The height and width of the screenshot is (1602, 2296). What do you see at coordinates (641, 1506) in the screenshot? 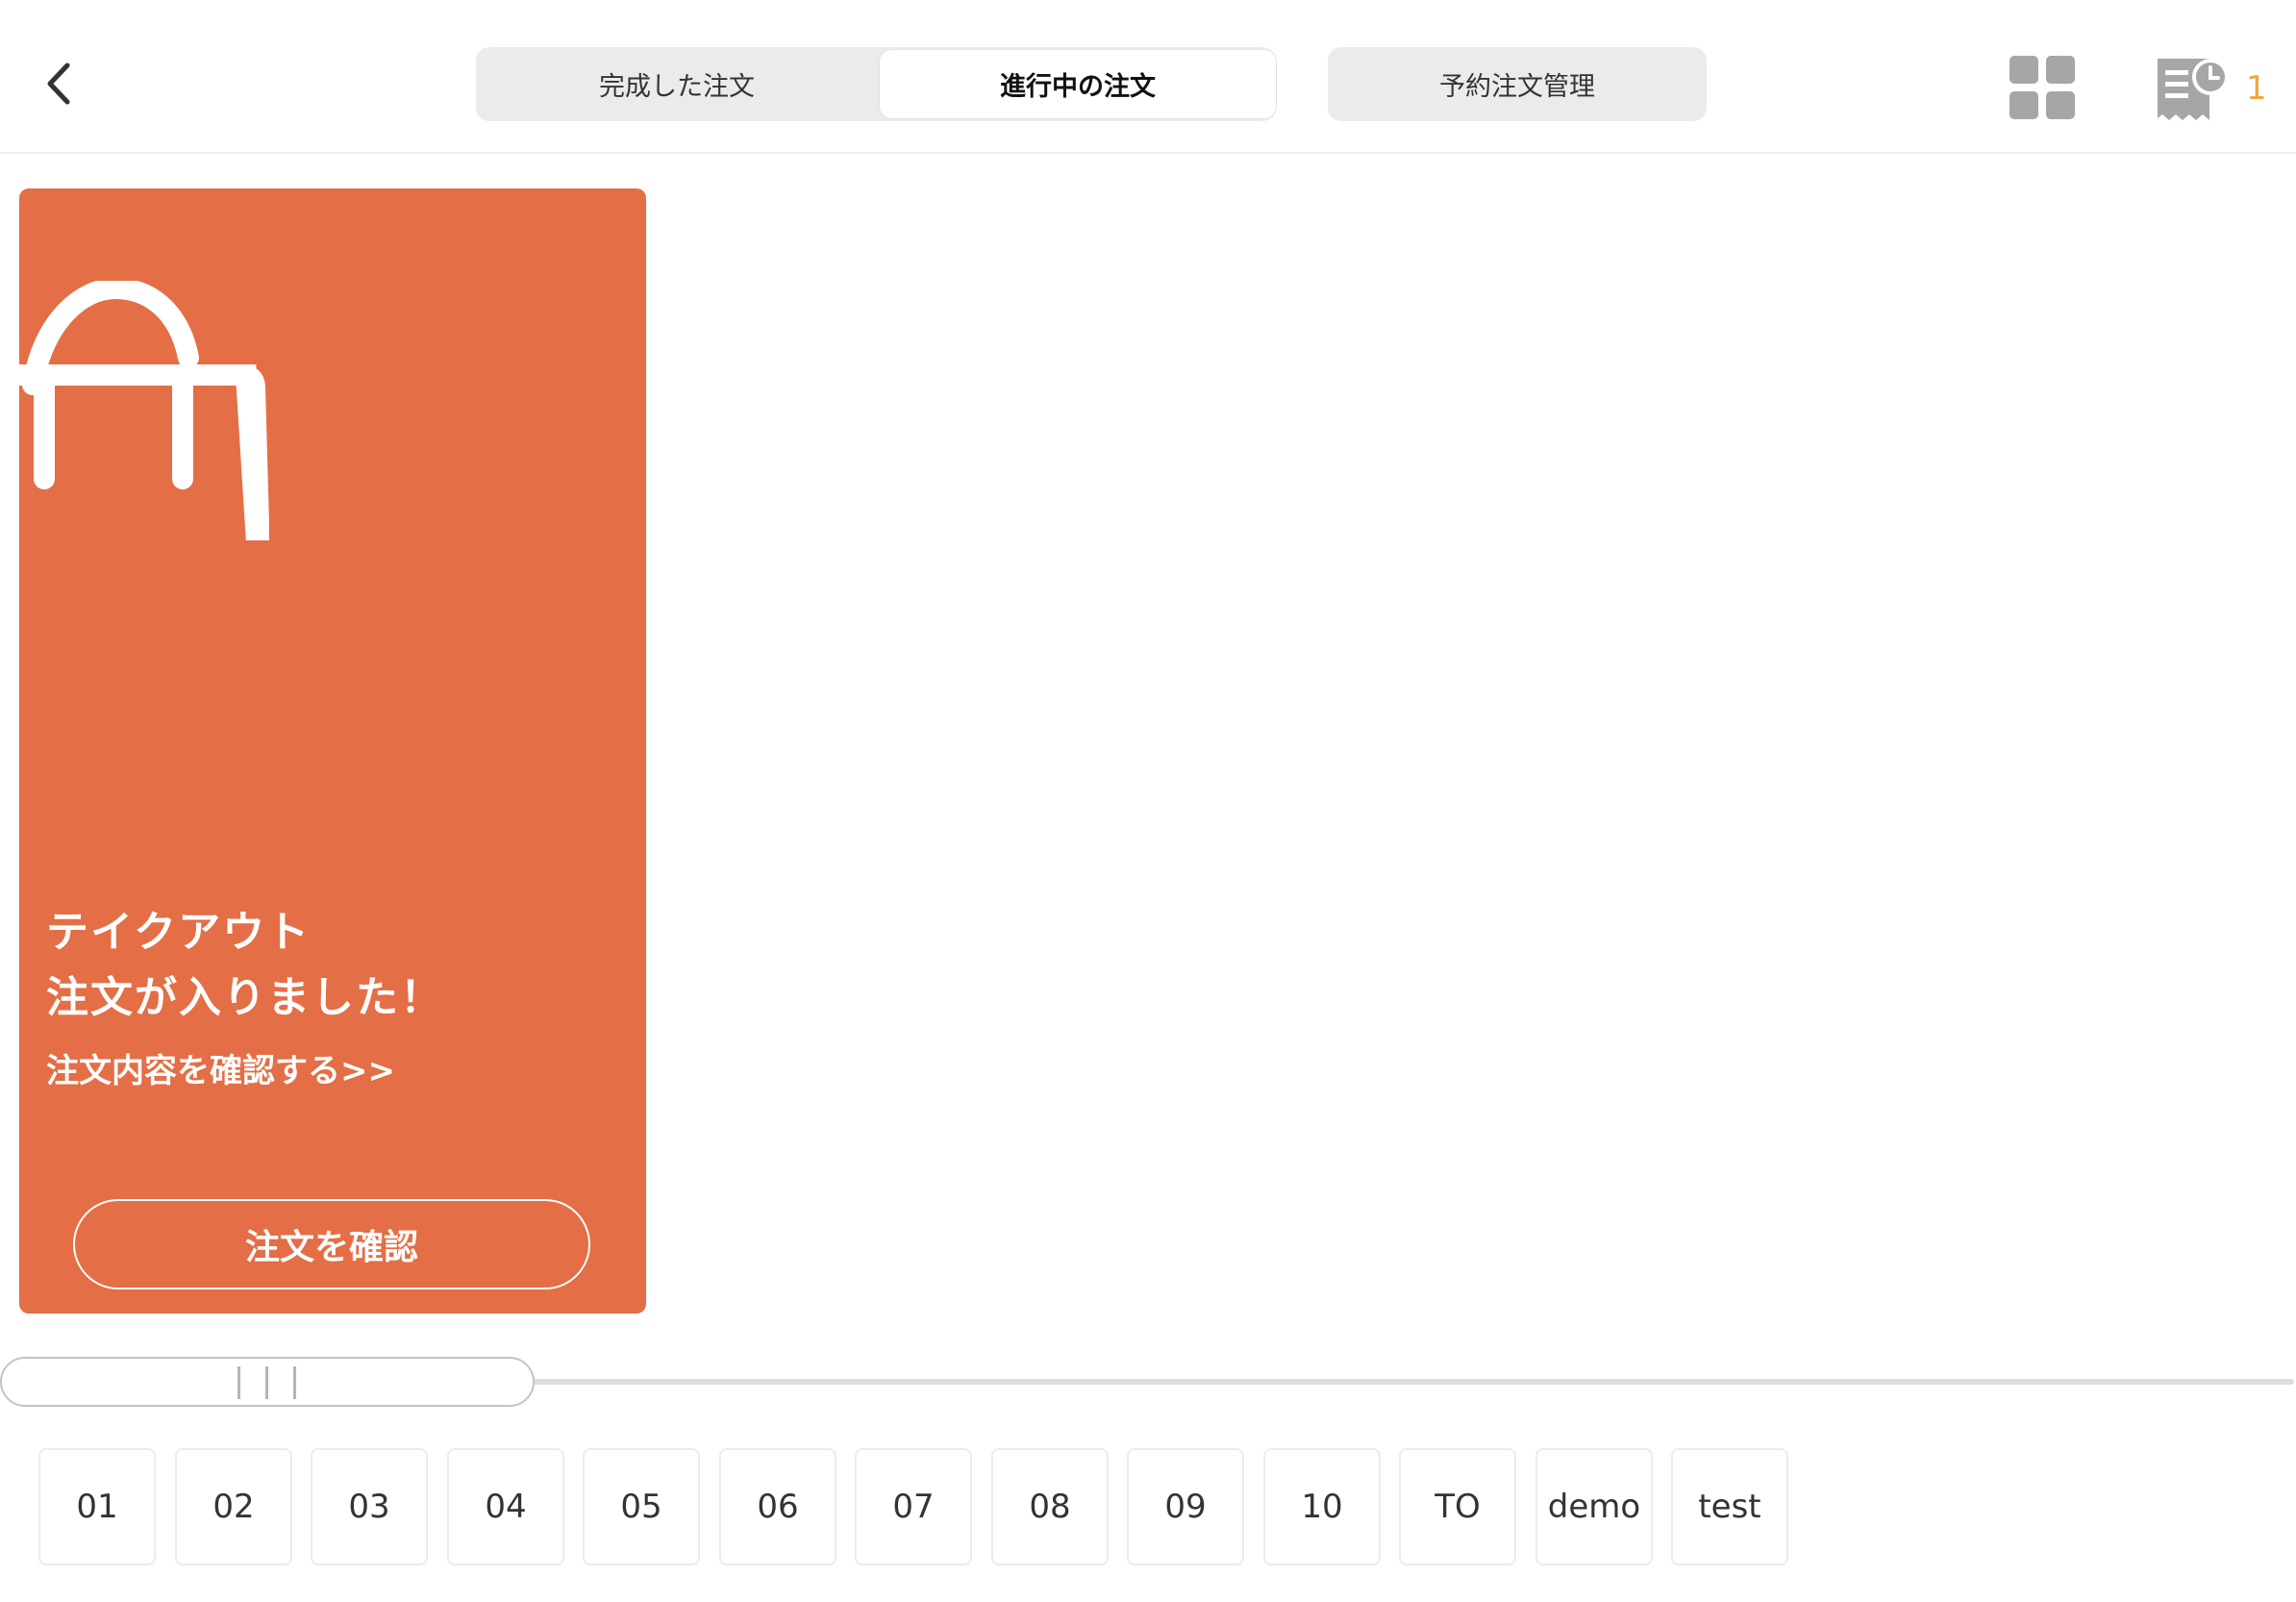
I see `table-button: 05` at bounding box center [641, 1506].